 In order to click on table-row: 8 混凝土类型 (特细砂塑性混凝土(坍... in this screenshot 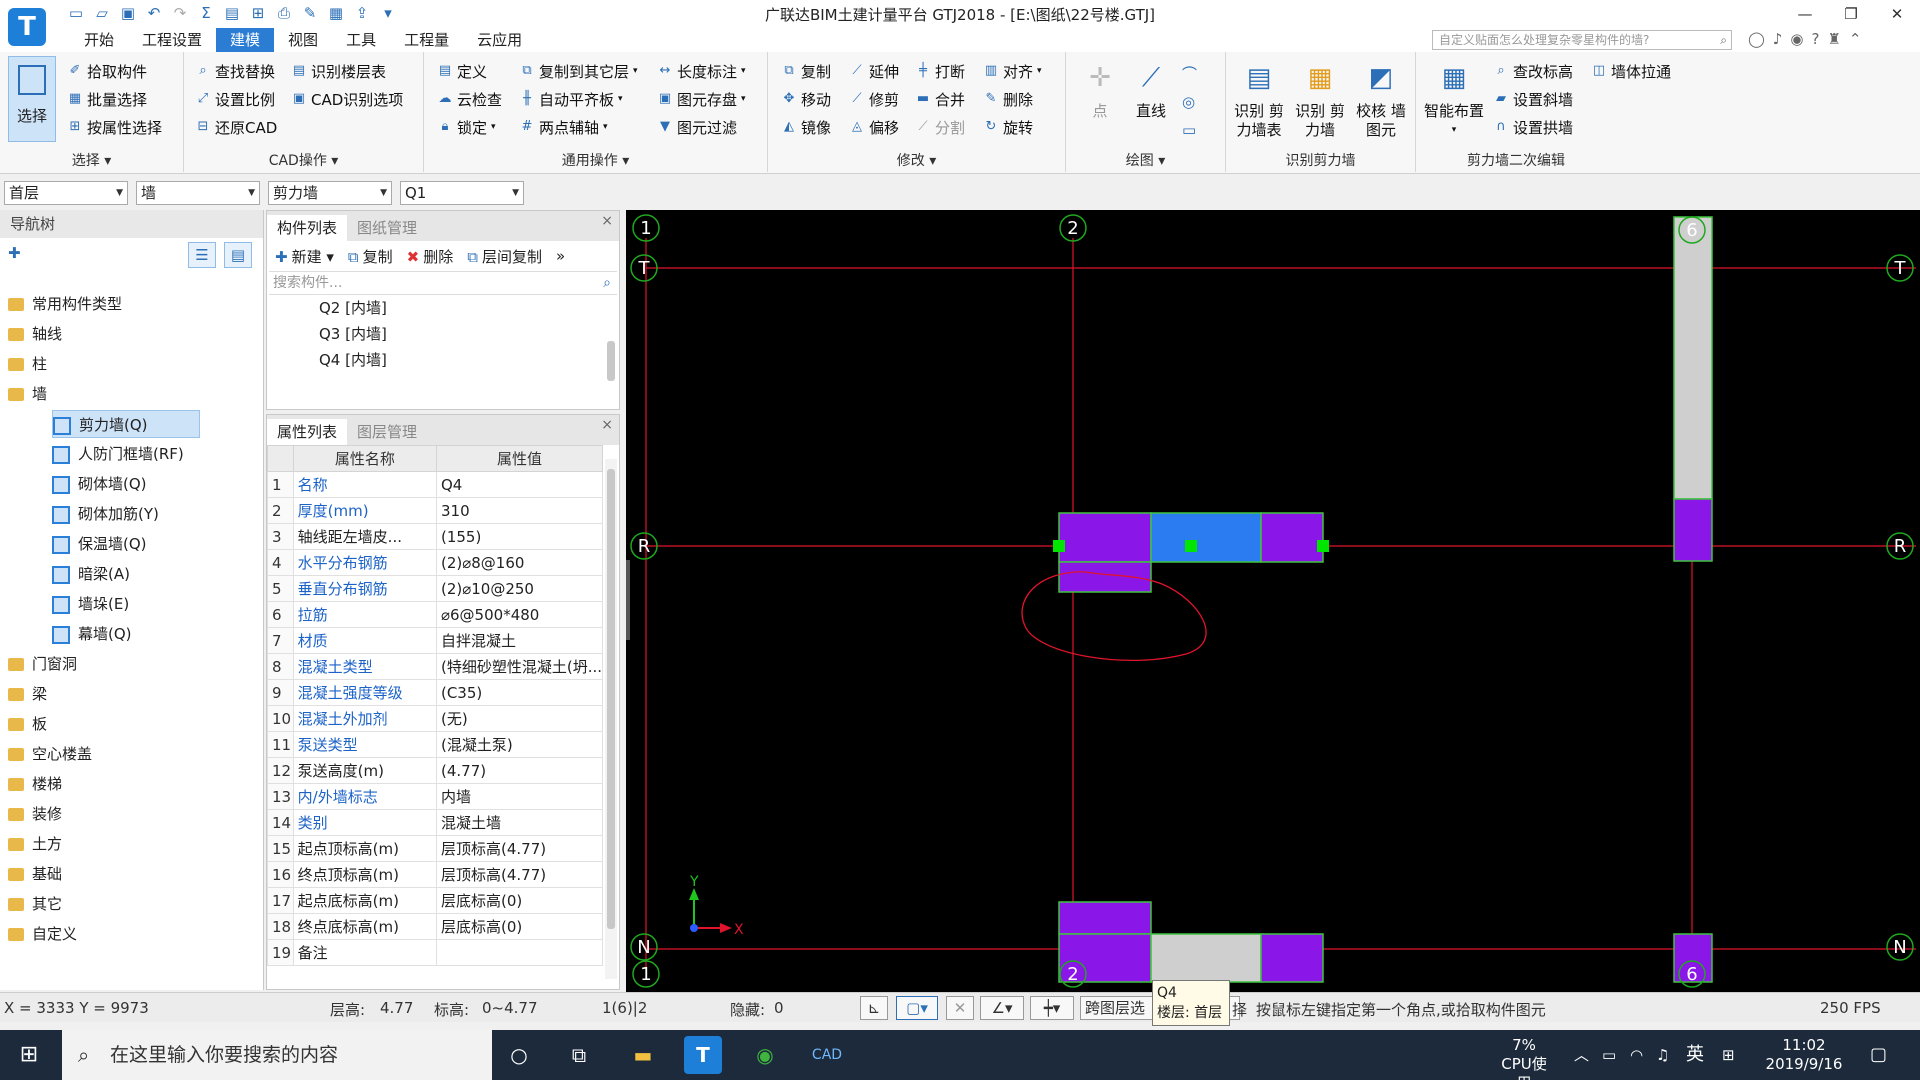, I will do `click(435, 666)`.